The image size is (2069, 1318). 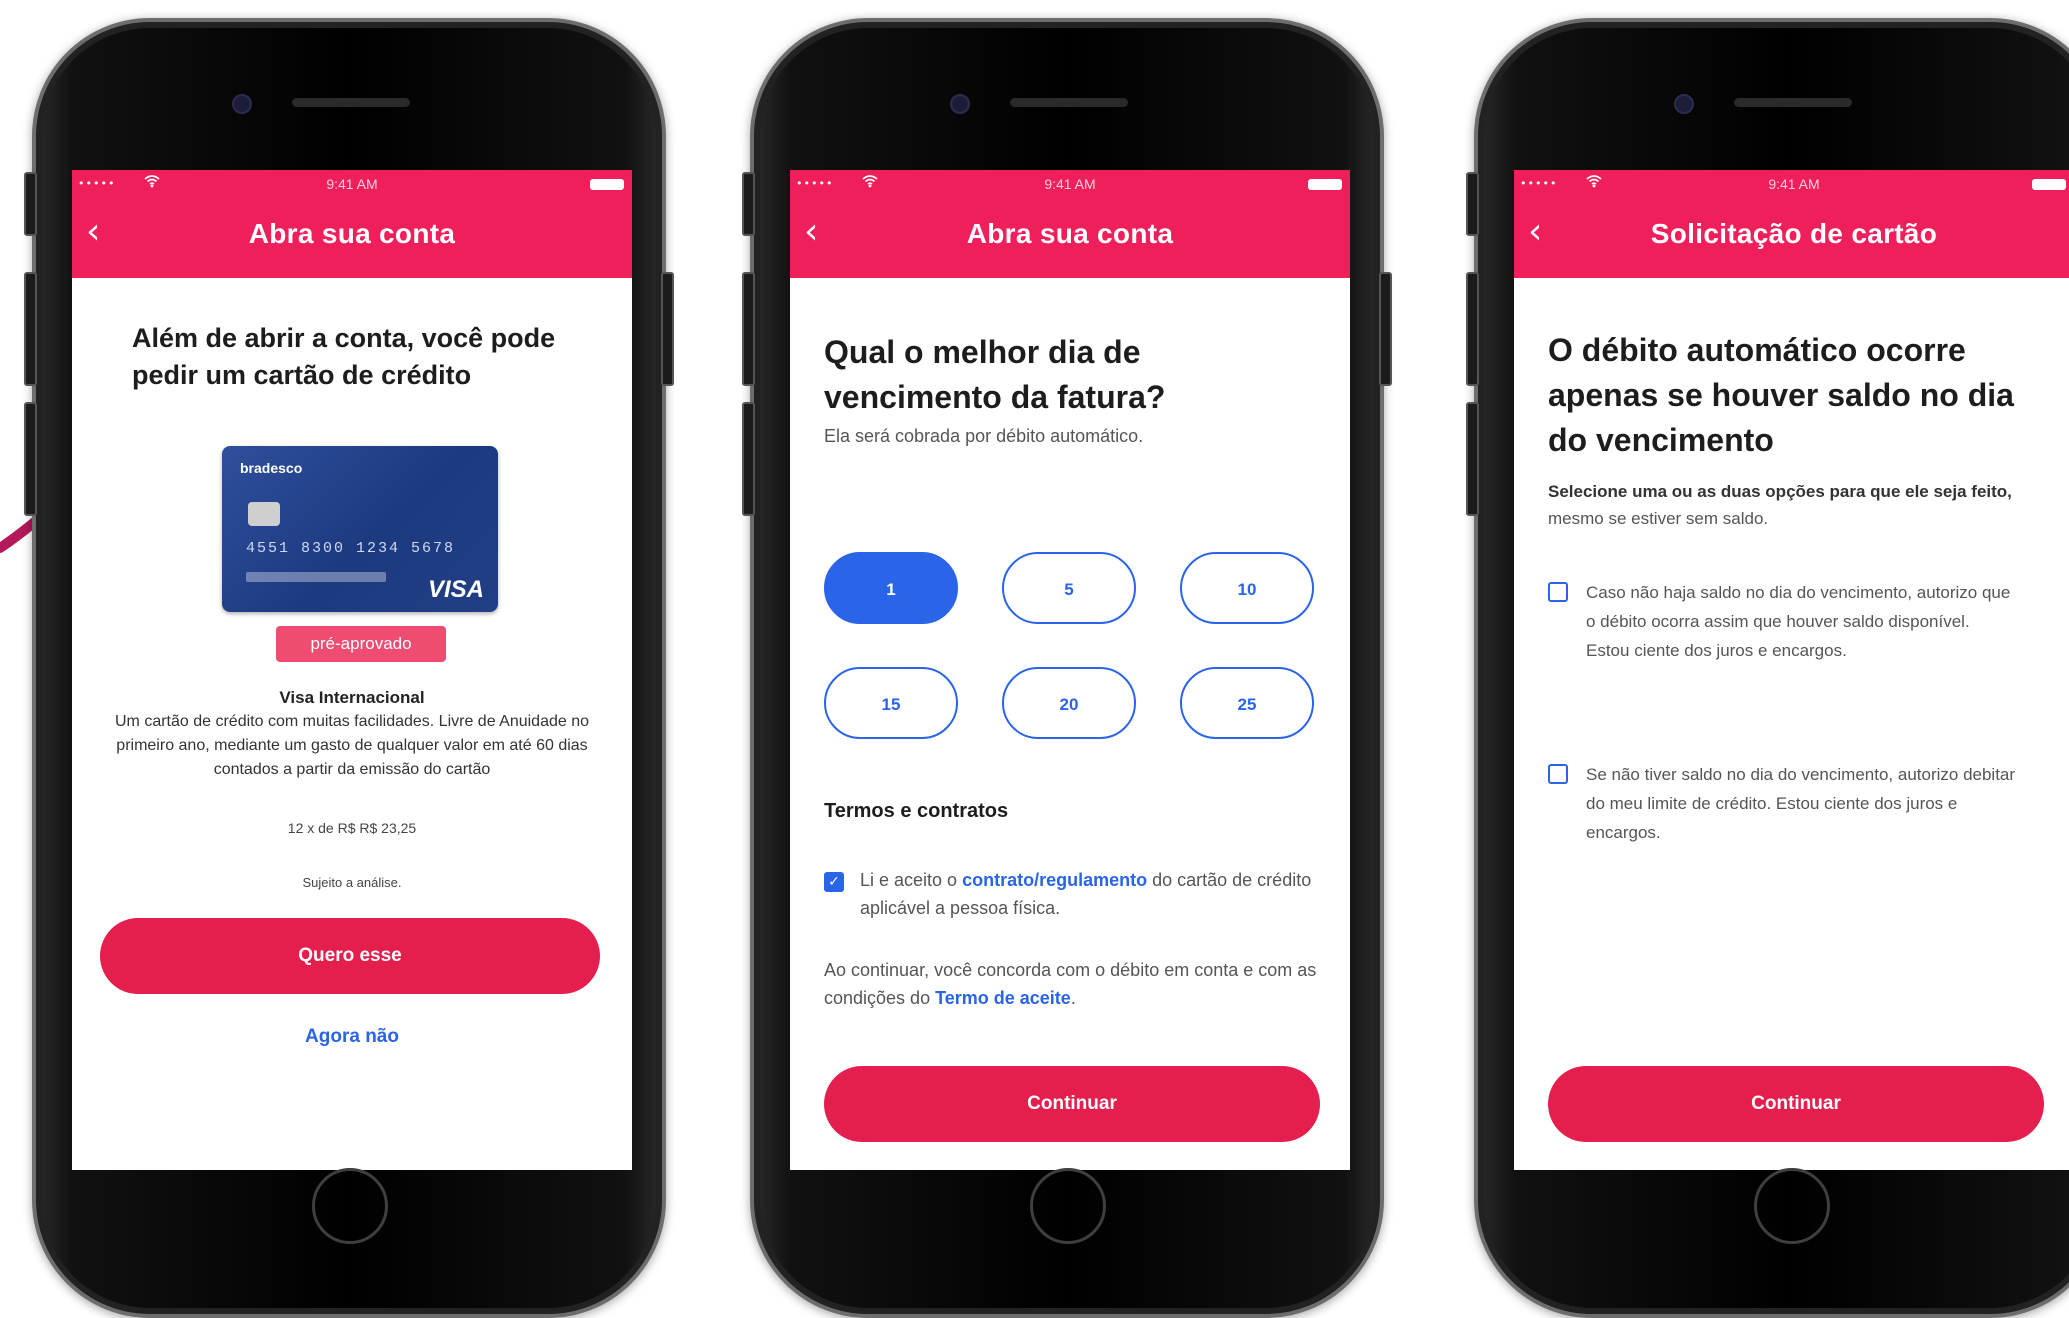 I want to click on subtitle-rest: mesmo se estiver sem saldo., so click(x=1658, y=518).